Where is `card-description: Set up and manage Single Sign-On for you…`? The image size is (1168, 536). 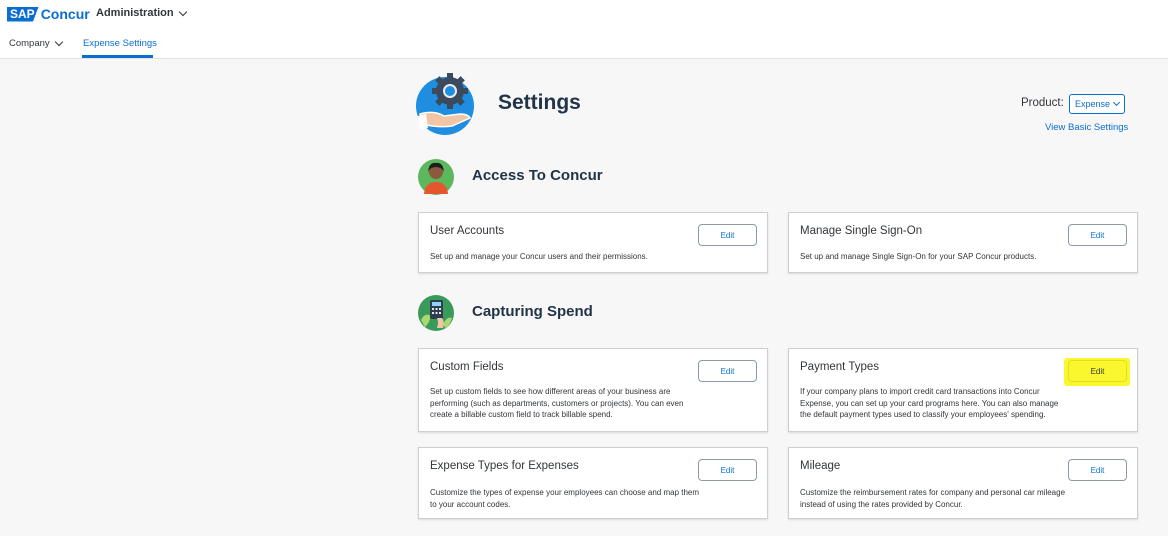
card-description: Set up and manage Single Sign-On for you… is located at coordinates (918, 256).